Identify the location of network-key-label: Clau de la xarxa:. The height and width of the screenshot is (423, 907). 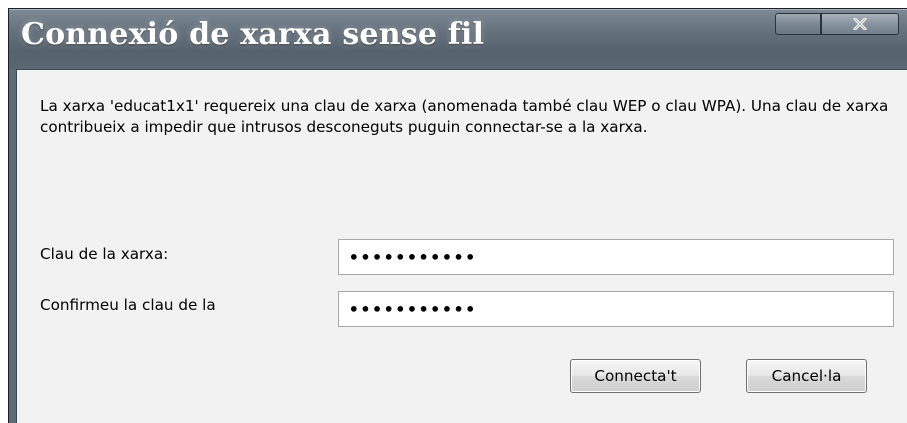
(104, 254).